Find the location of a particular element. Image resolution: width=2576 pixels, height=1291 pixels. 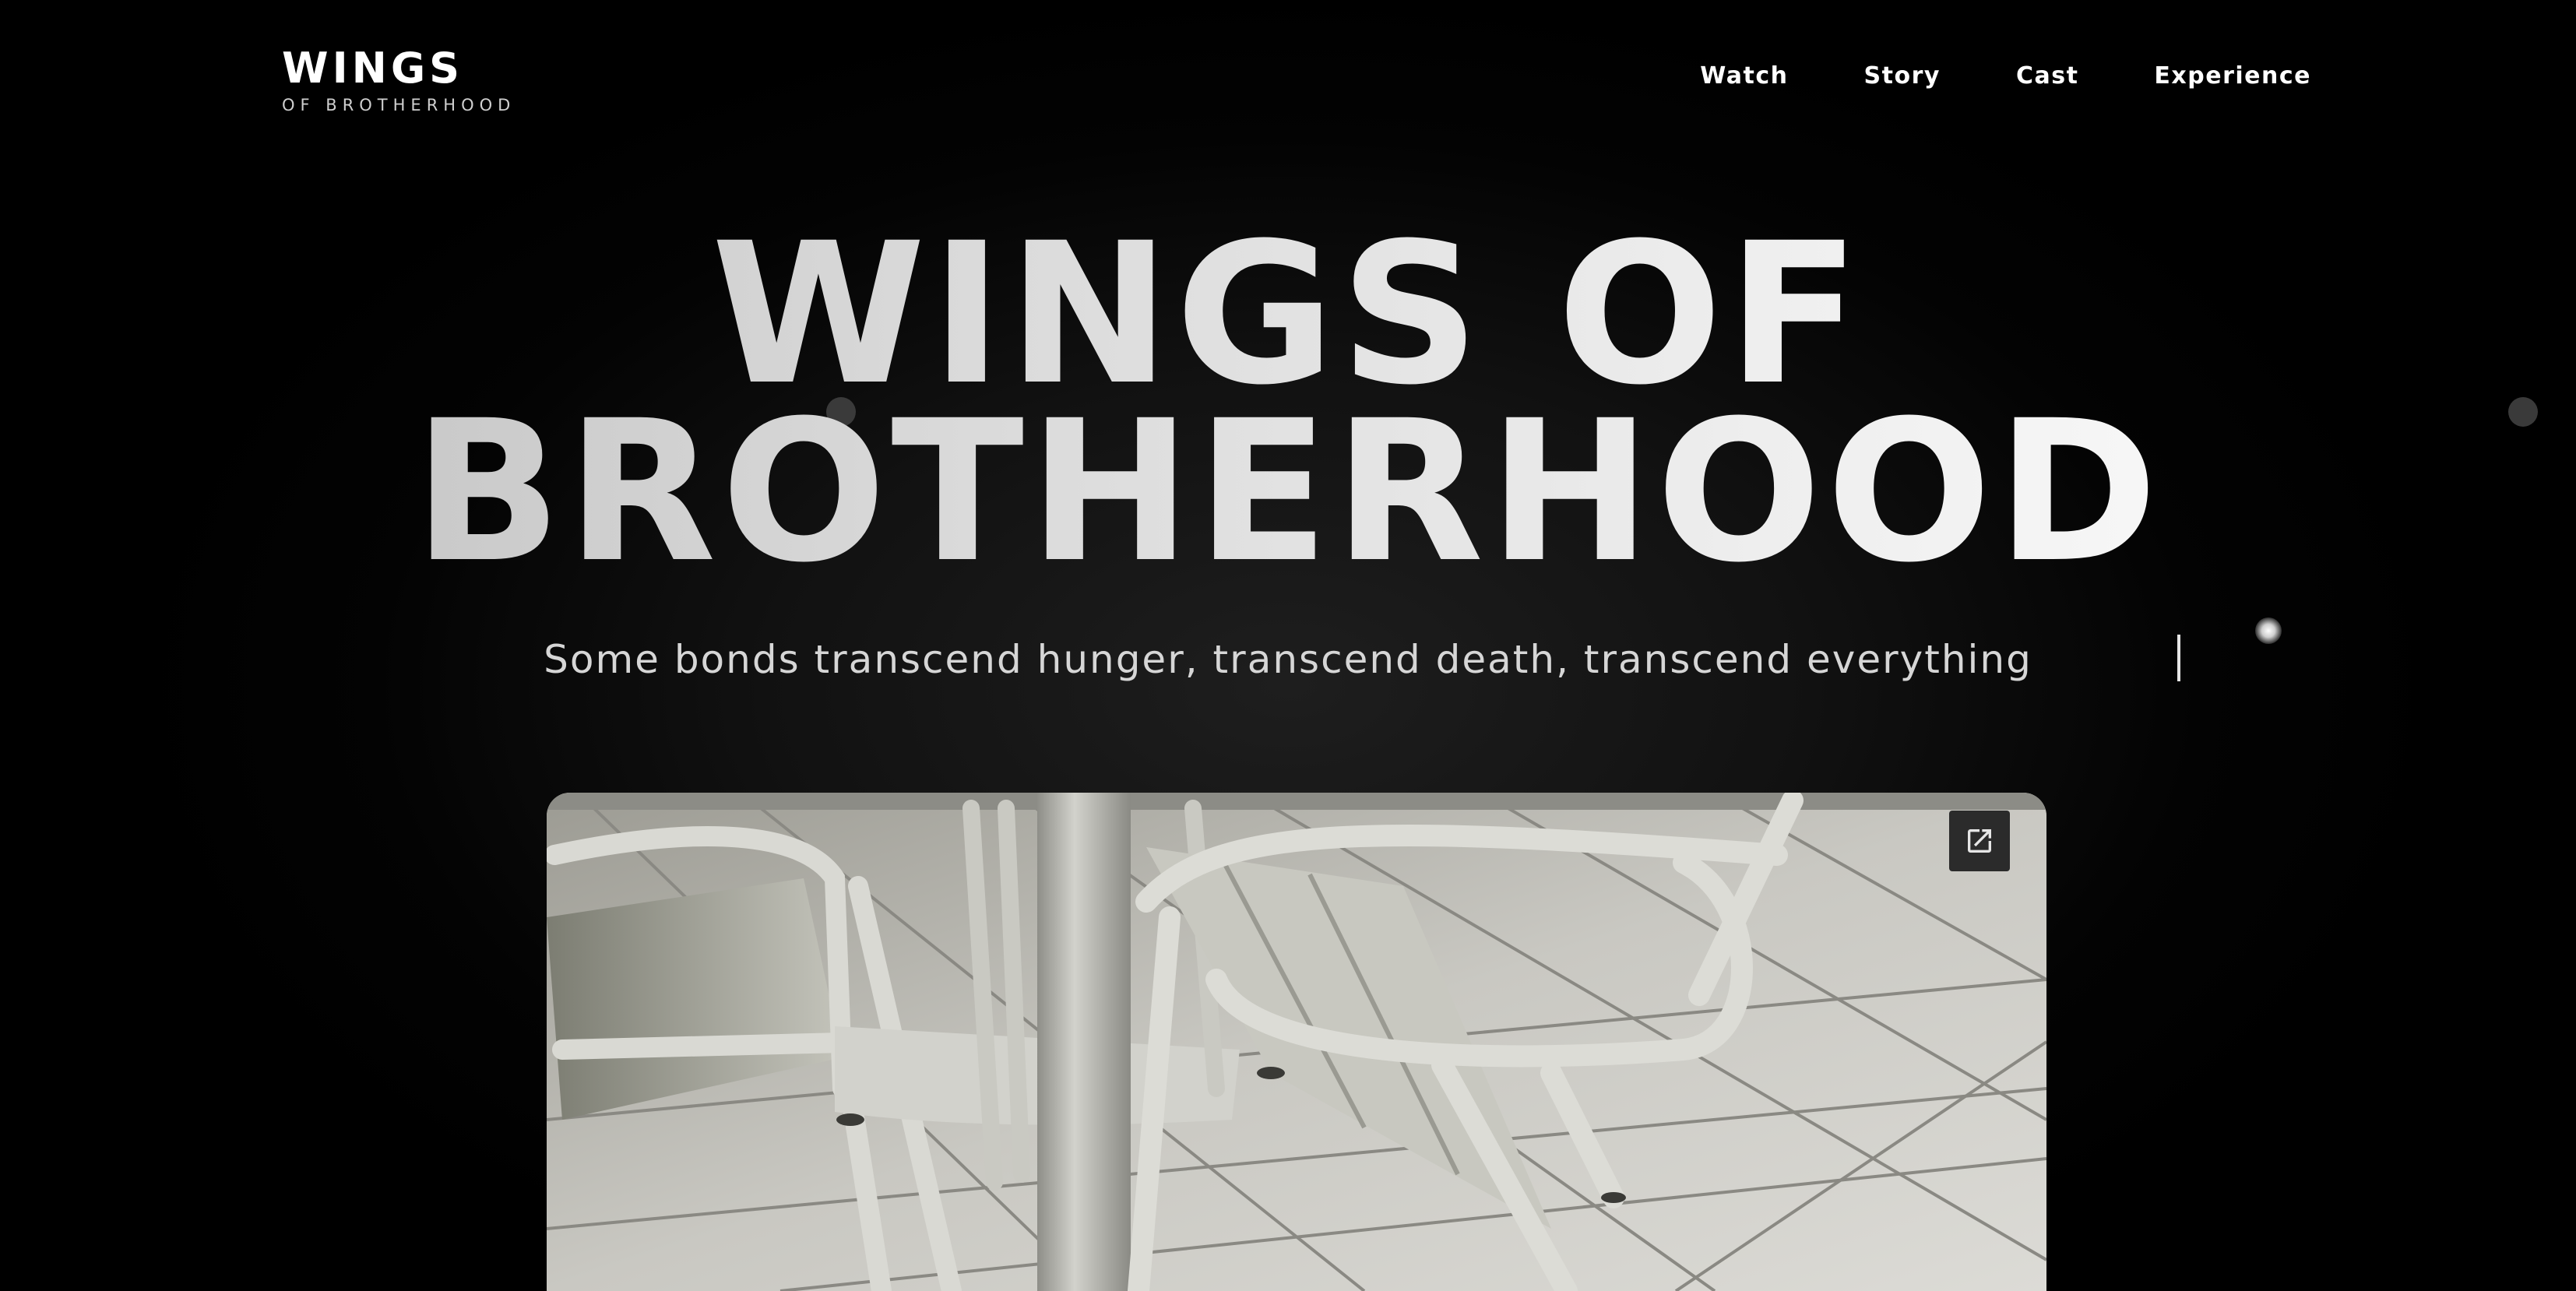

site-logo: WINGS OF BROTHERHOOD is located at coordinates (399, 80).